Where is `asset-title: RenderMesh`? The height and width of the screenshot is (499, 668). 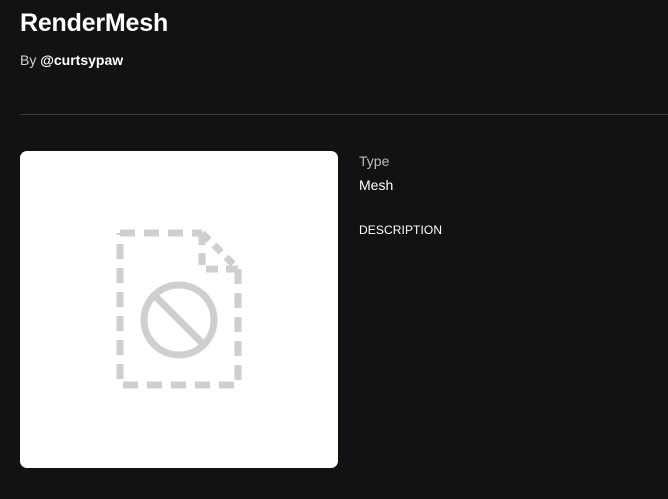
asset-title: RenderMesh is located at coordinates (94, 23).